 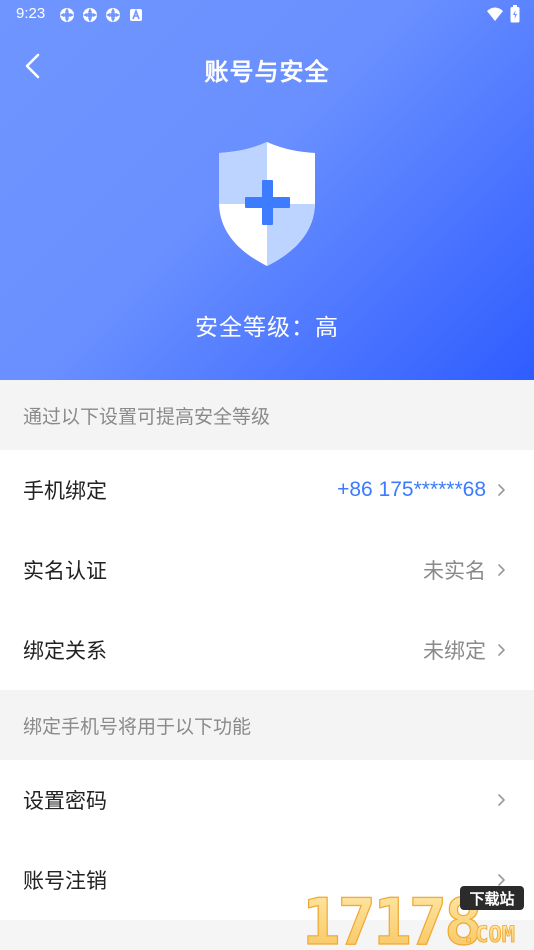 What do you see at coordinates (267, 72) in the screenshot?
I see `page-title: 账号与安全` at bounding box center [267, 72].